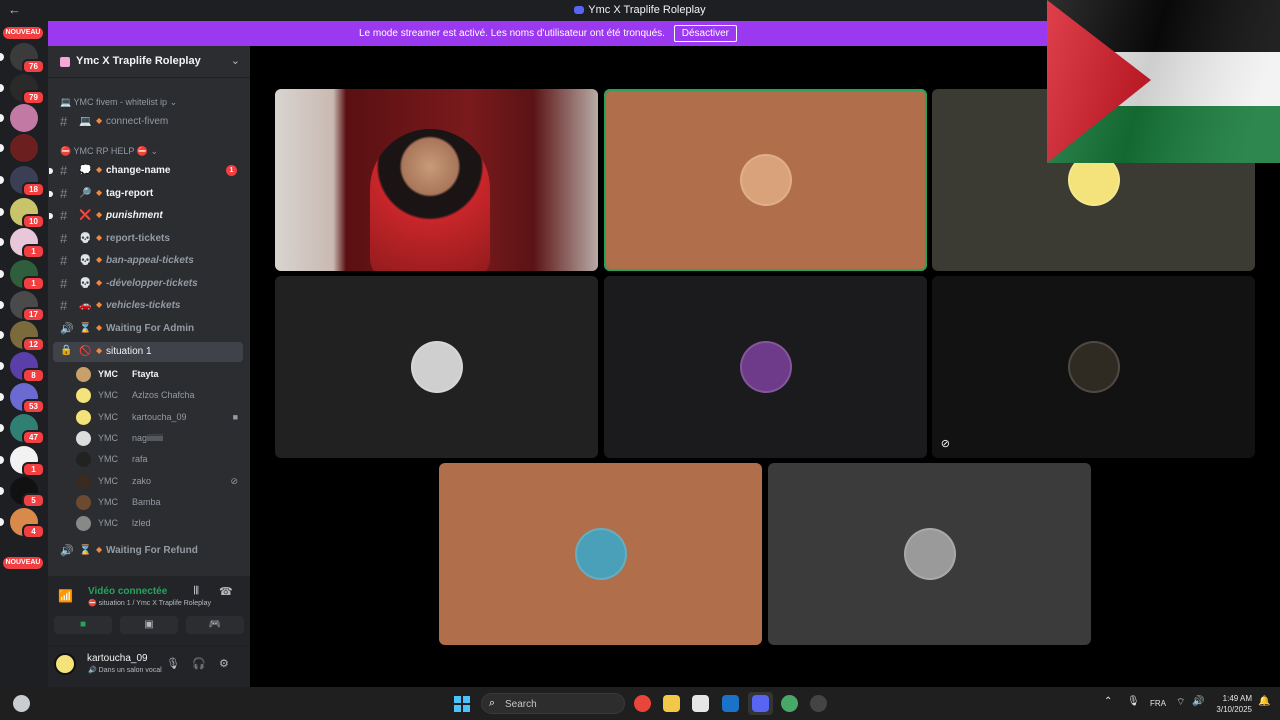 The height and width of the screenshot is (720, 1280). What do you see at coordinates (21, 703) in the screenshot?
I see `widgets-icon` at bounding box center [21, 703].